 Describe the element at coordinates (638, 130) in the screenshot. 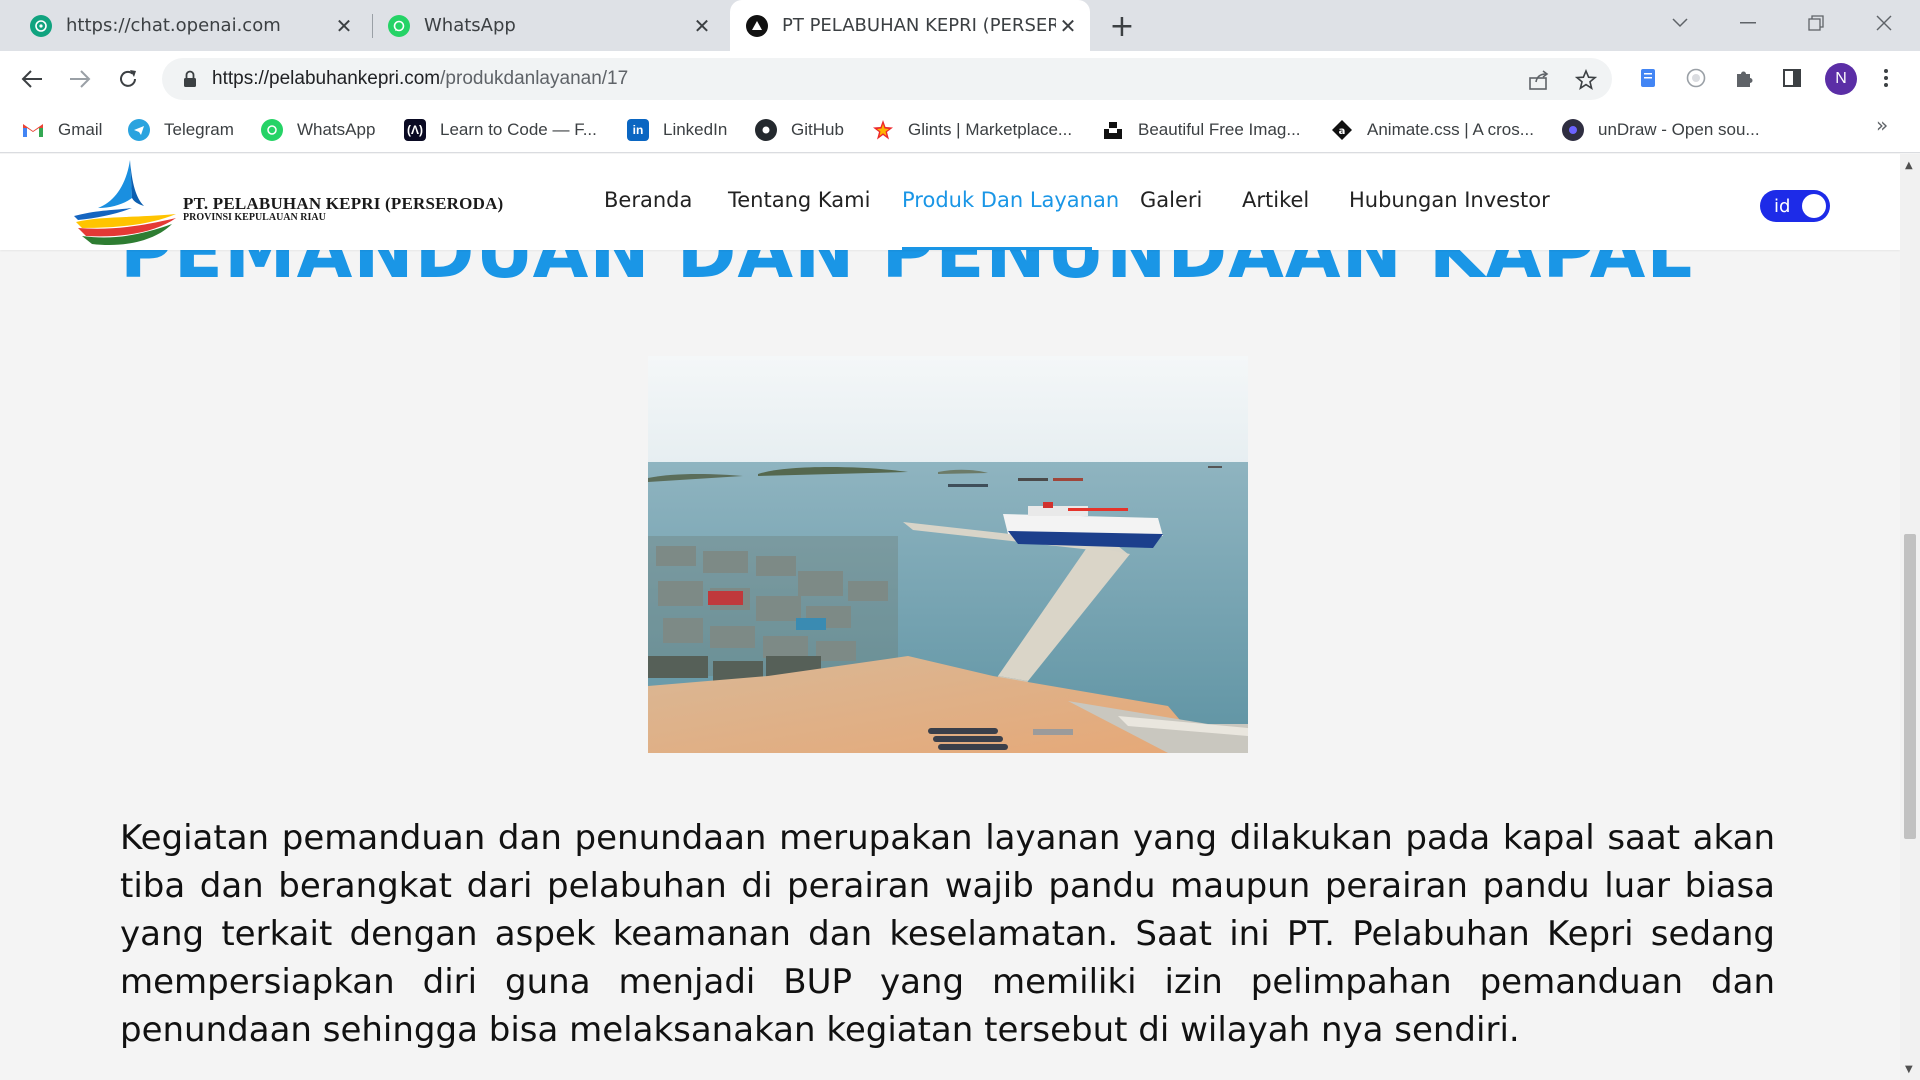

I see `linkedin-icon: in` at that location.